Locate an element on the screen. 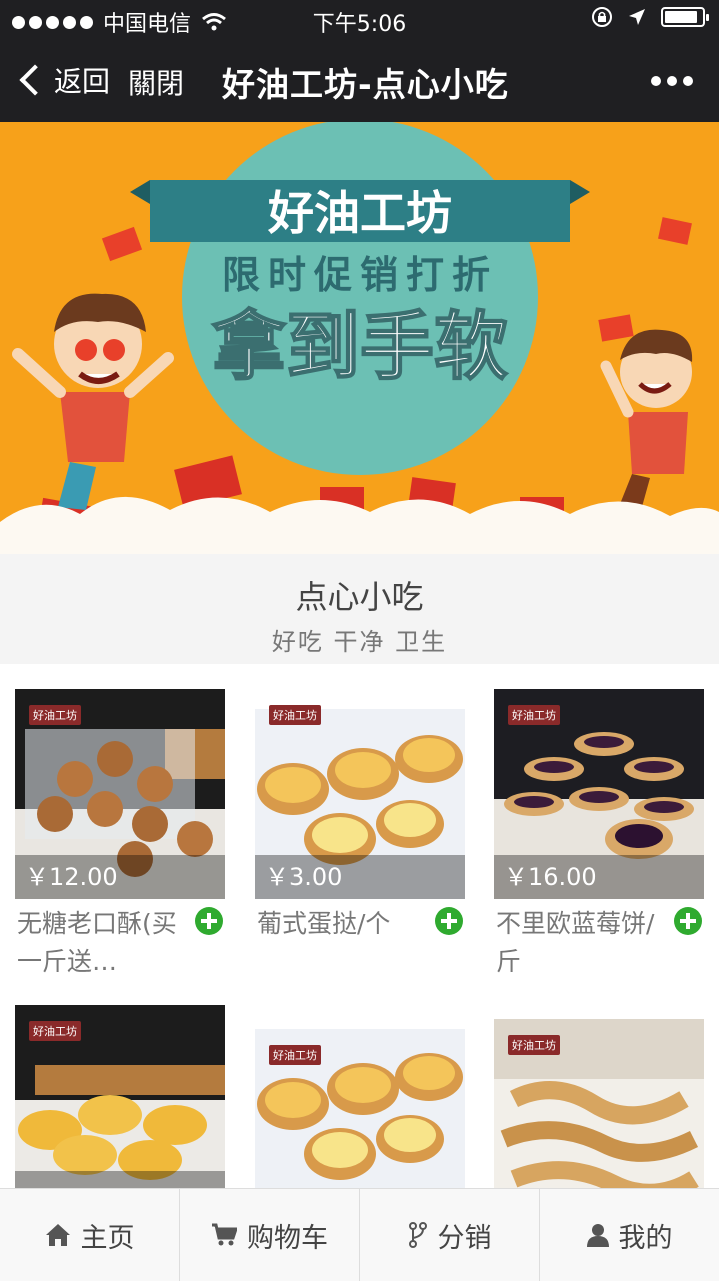 This screenshot has height=1281, width=719. page-title: 好油工坊-点心小吃 is located at coordinates (365, 84).